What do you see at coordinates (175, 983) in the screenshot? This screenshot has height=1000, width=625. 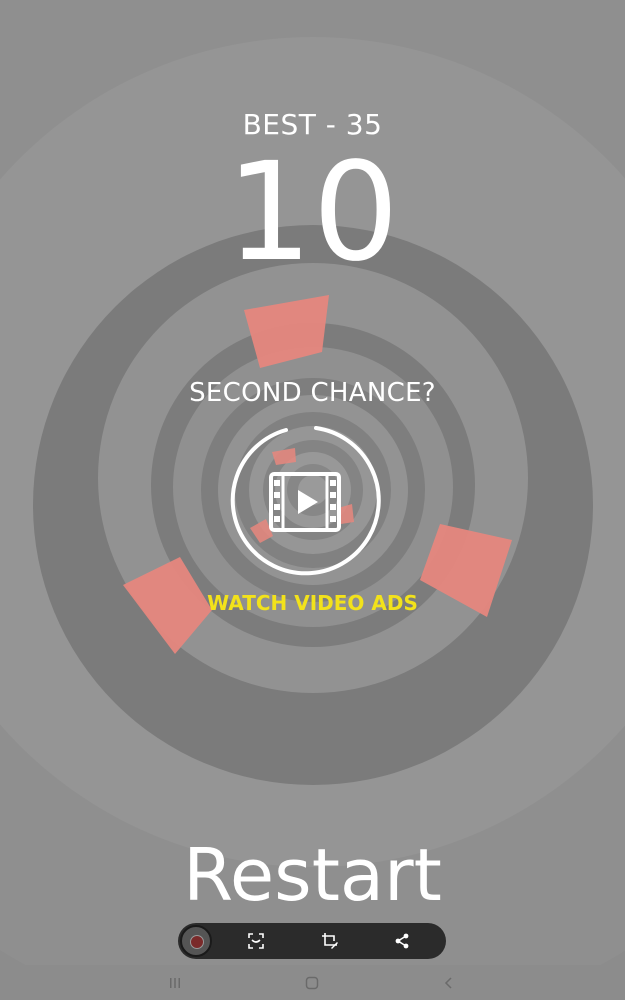 I see `recents-icon` at bounding box center [175, 983].